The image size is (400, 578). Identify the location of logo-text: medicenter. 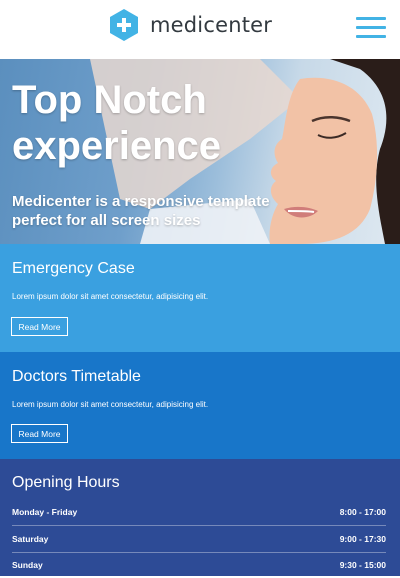
(211, 25).